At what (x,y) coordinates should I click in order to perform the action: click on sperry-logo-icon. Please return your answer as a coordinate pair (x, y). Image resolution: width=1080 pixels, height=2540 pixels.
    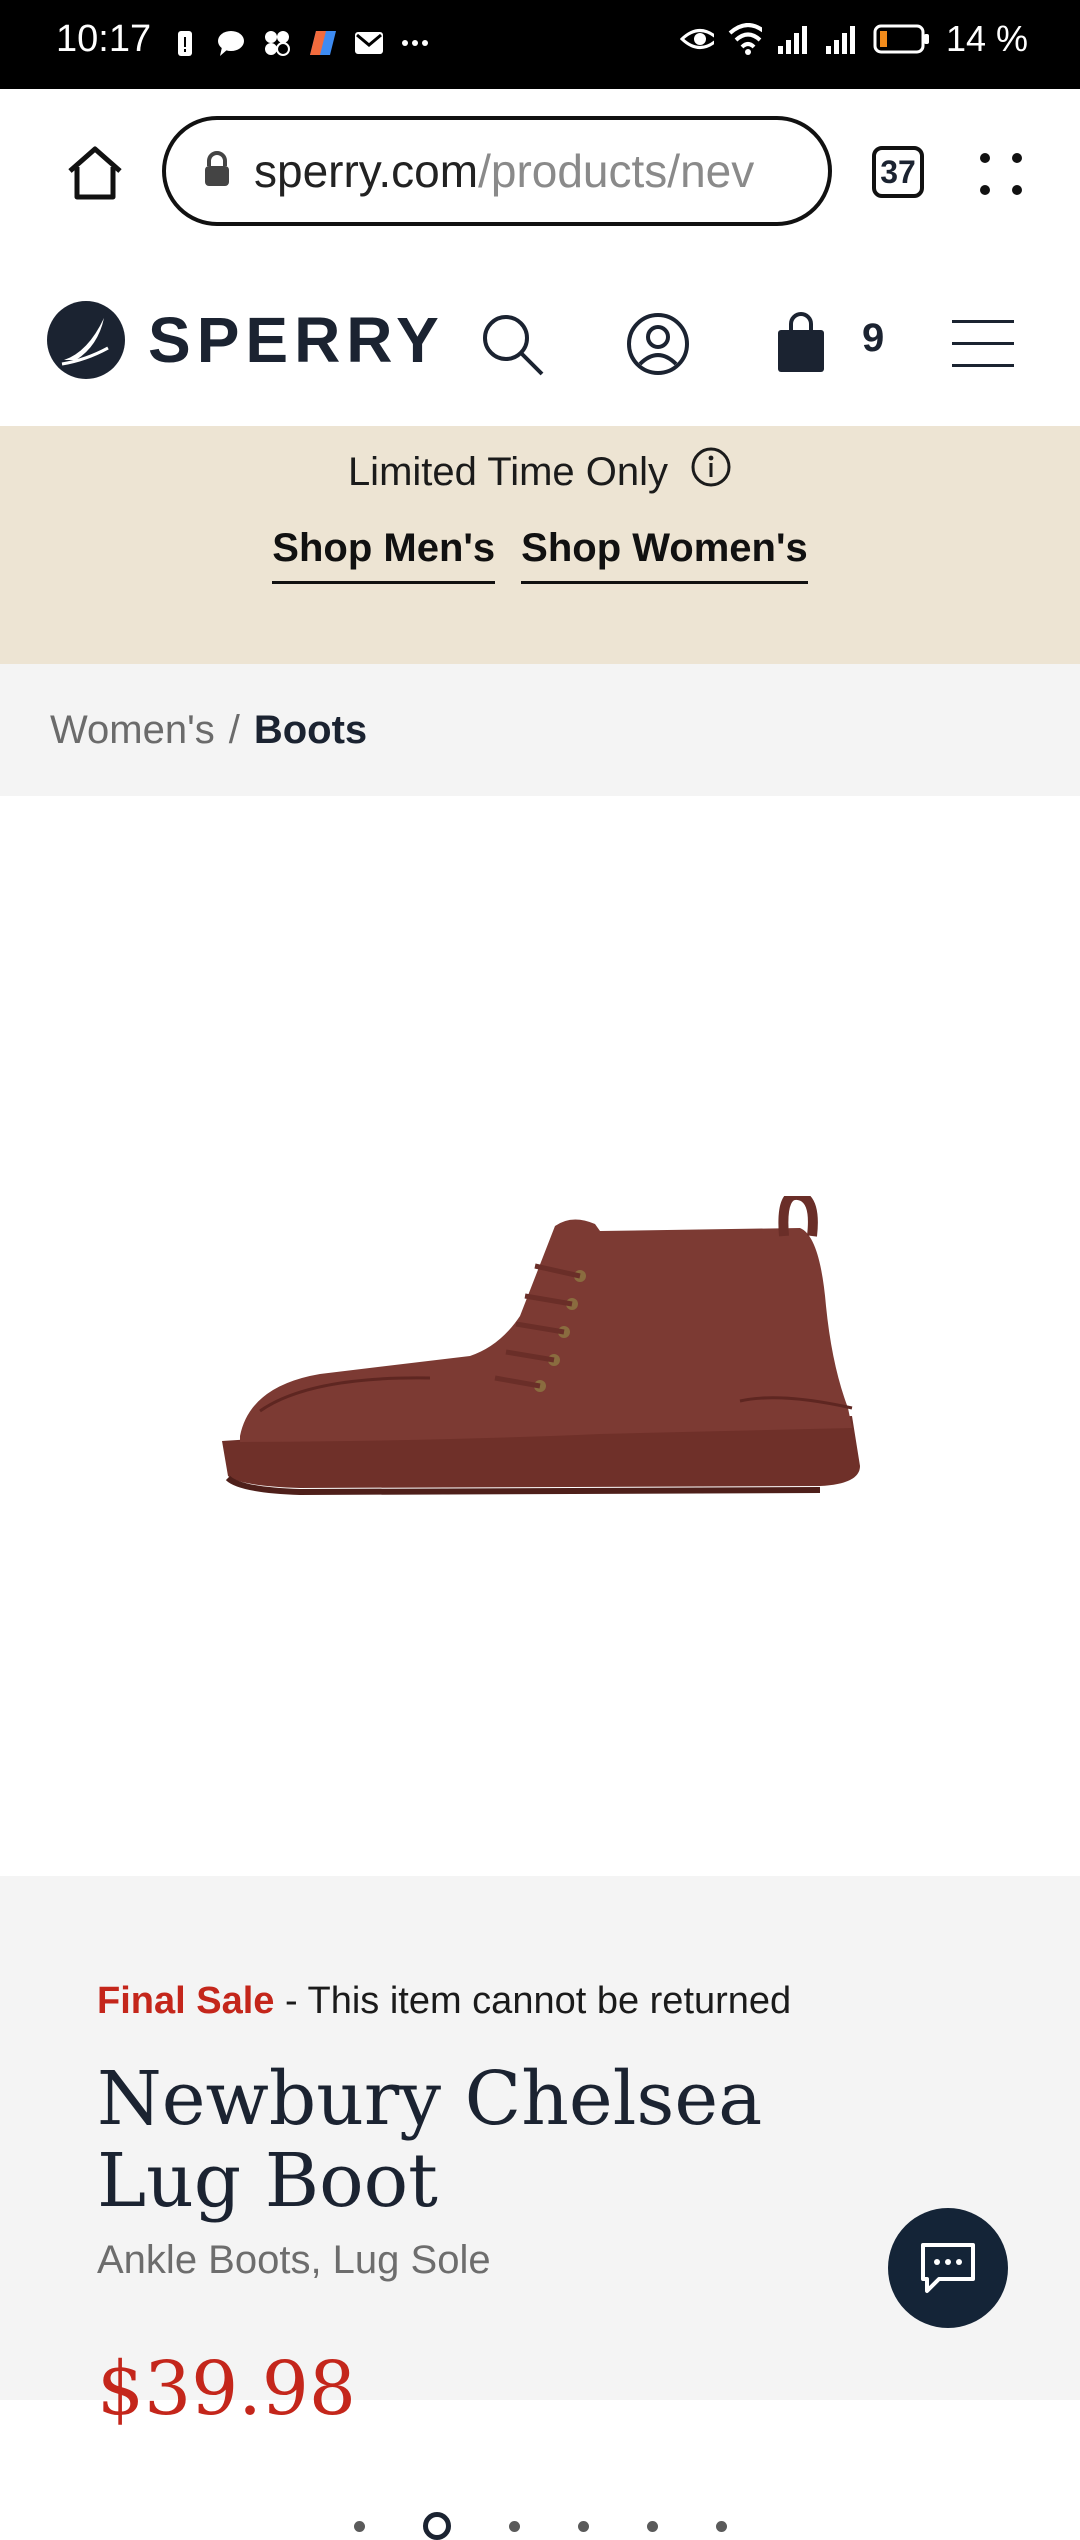
    Looking at the image, I should click on (86, 340).